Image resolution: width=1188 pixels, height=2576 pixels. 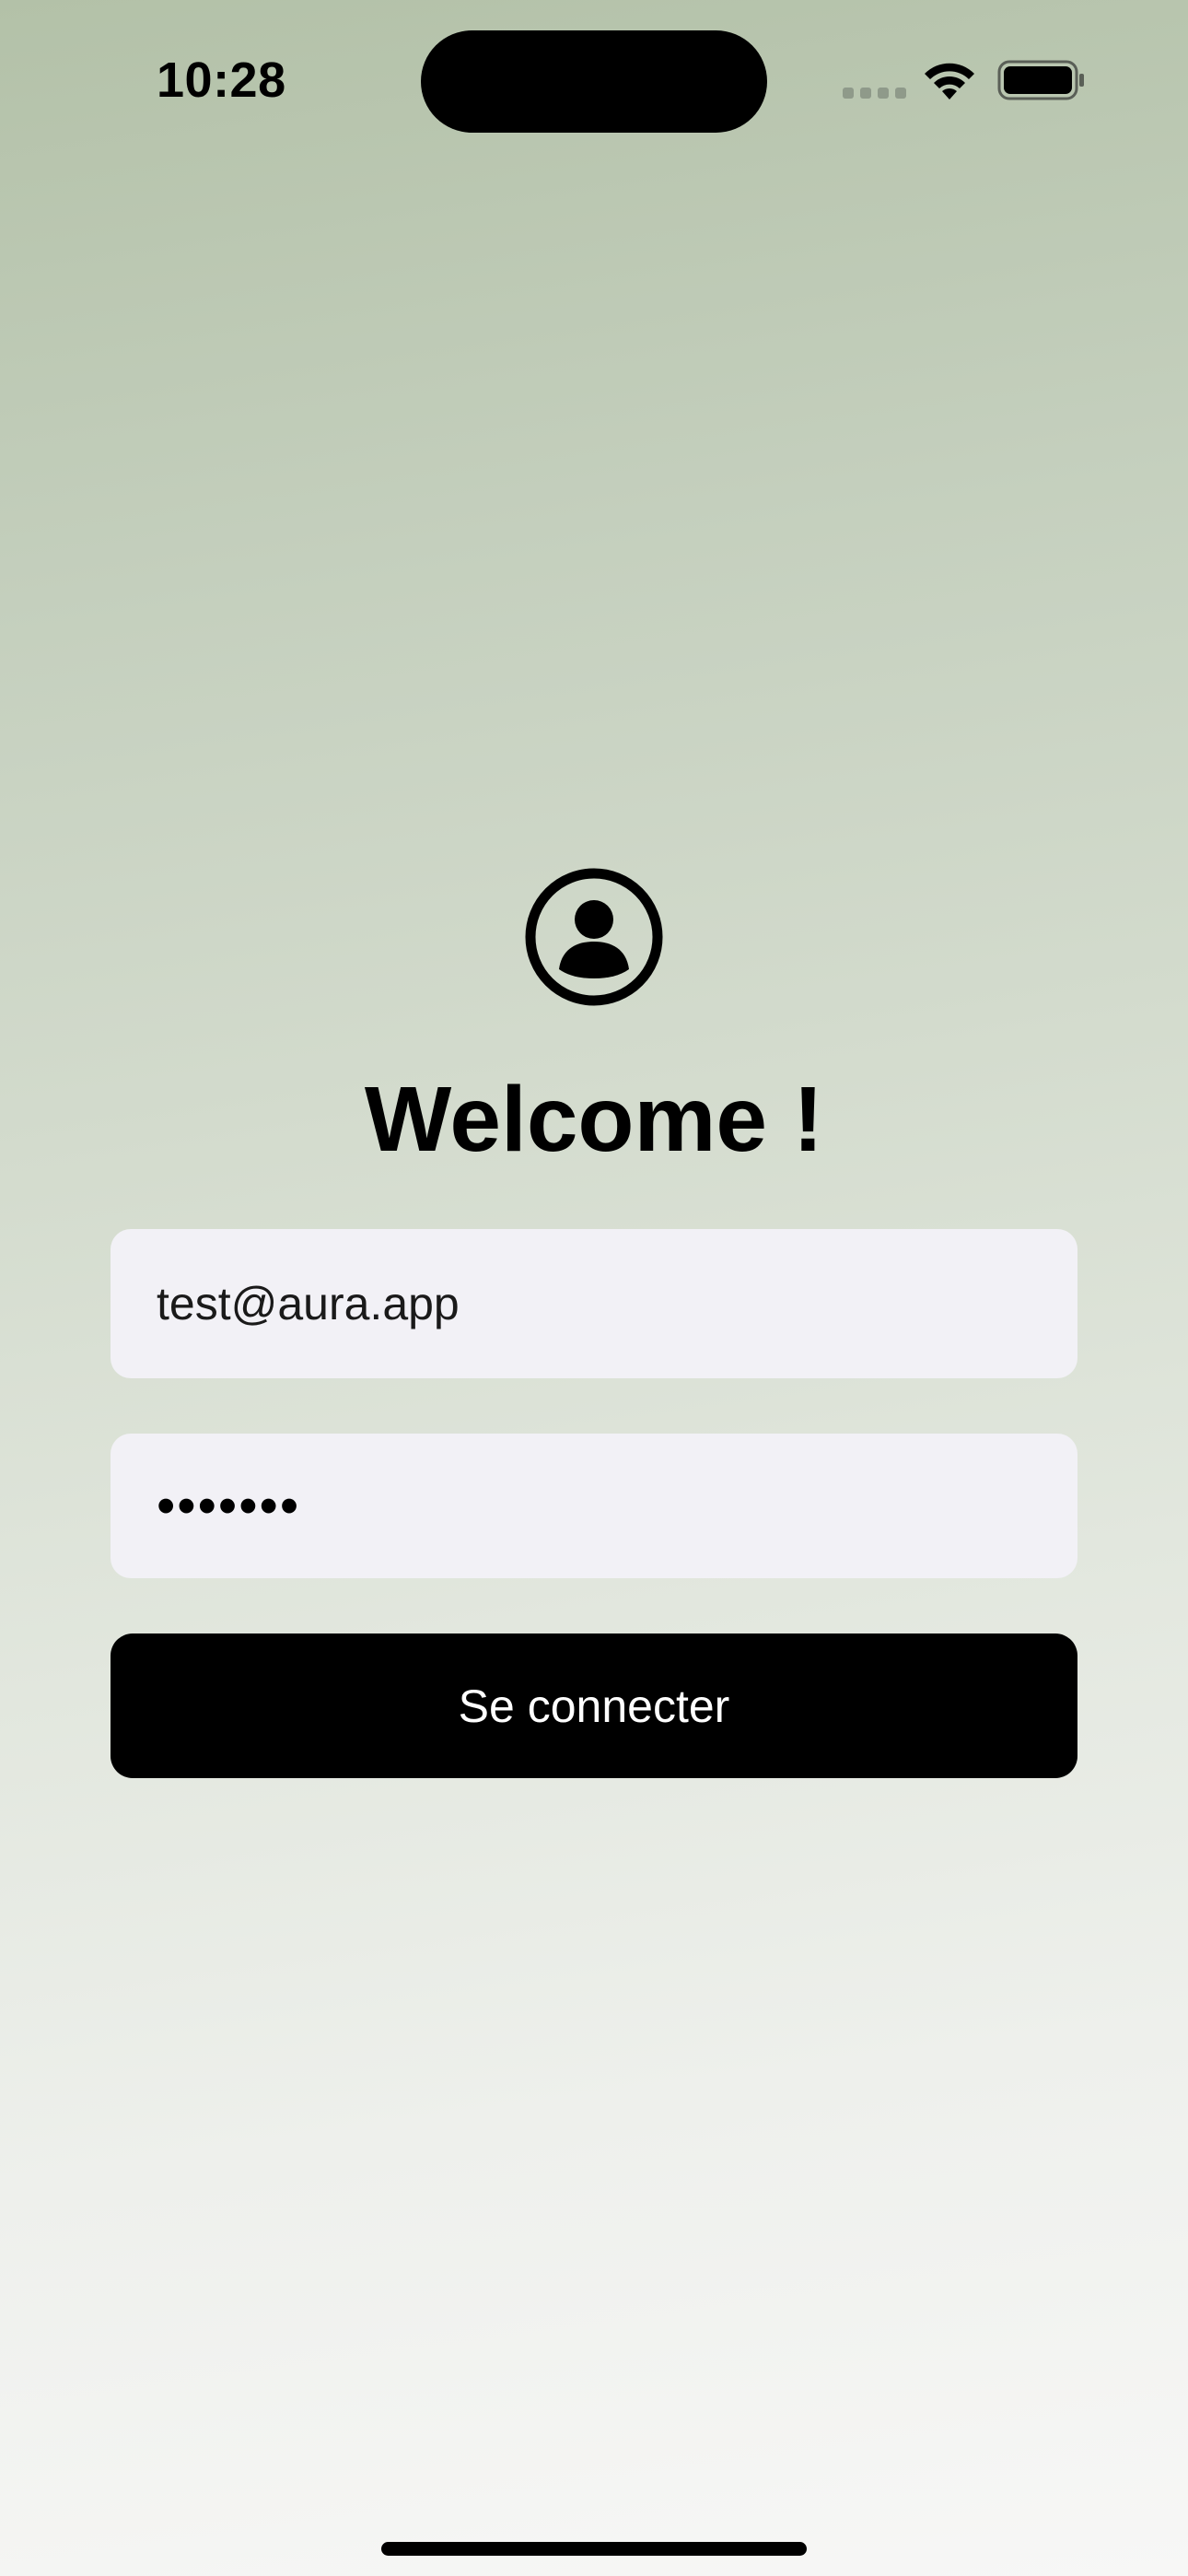 I want to click on email-field: test@aura.app, so click(x=594, y=1303).